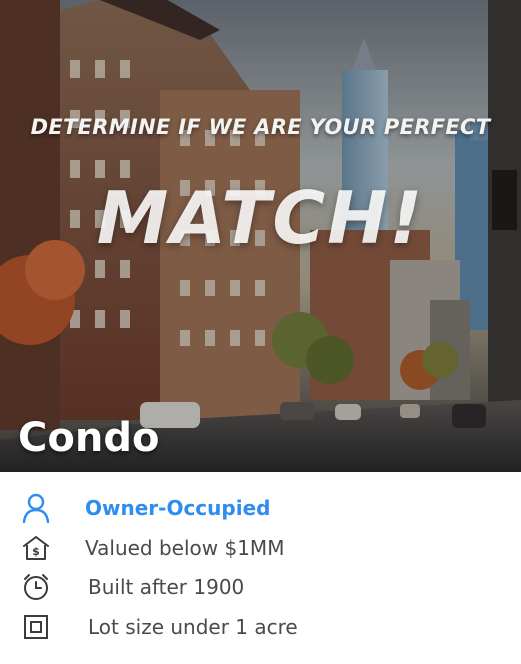 This screenshot has width=521, height=664. Describe the element at coordinates (36, 627) in the screenshot. I see `lot-size-icon` at that location.